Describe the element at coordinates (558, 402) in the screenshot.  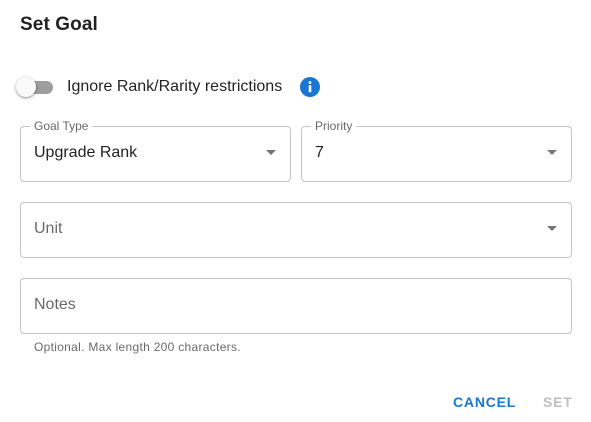
I see `set-button: SET` at that location.